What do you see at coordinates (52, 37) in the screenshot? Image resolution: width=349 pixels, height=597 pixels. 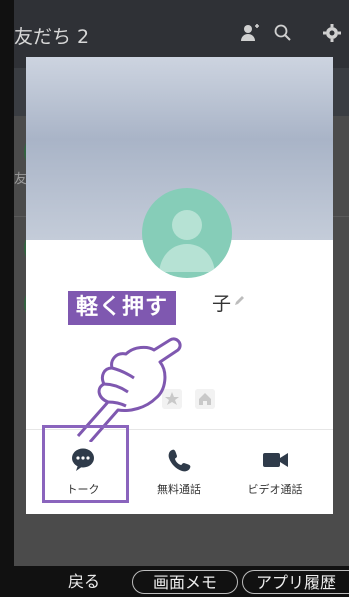 I see `page-title: 友だち 2` at bounding box center [52, 37].